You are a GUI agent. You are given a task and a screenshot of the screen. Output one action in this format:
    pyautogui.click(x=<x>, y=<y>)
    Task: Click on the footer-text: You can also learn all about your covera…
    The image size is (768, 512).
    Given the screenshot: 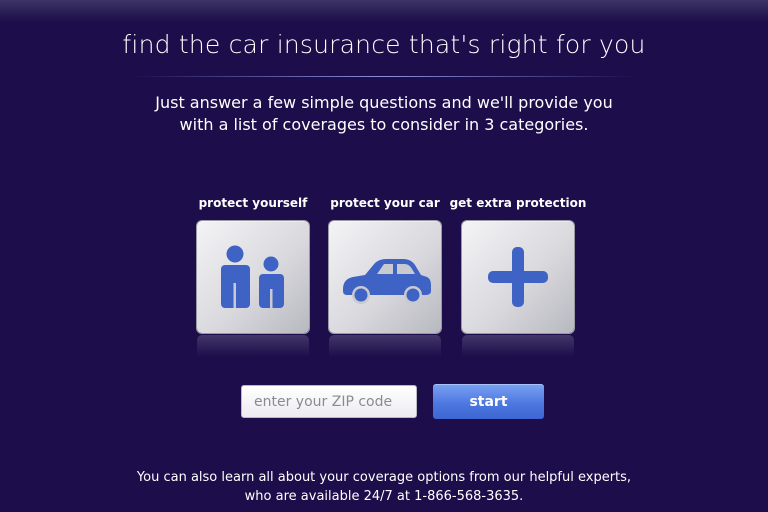 What is the action you would take?
    pyautogui.click(x=384, y=487)
    